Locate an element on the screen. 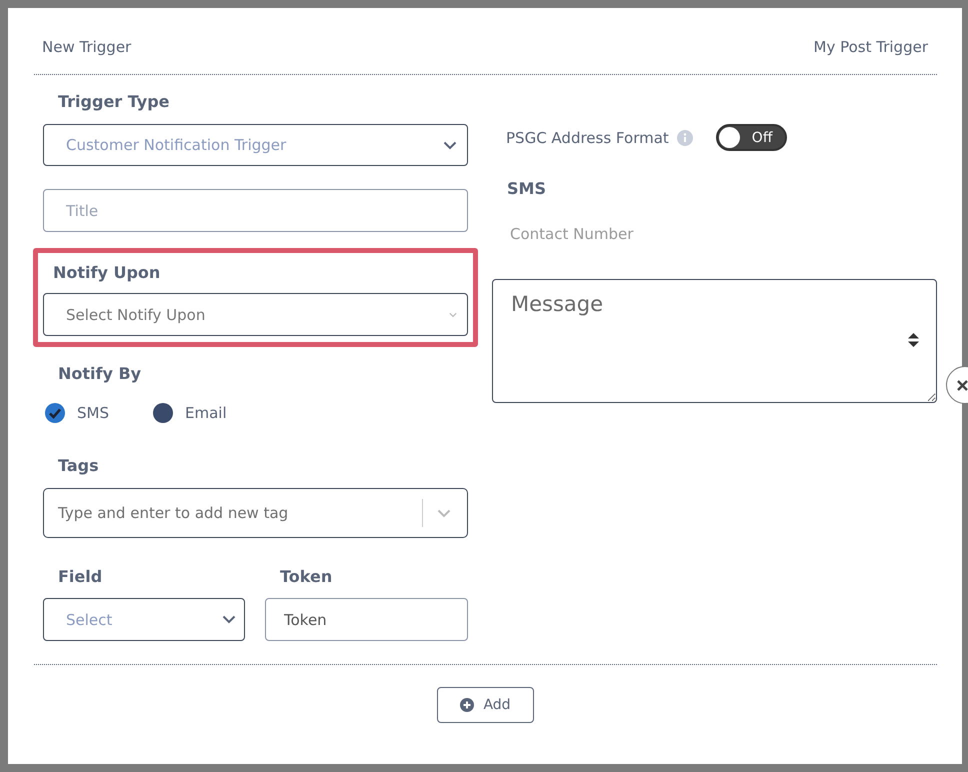  checkbox-option: SMS is located at coordinates (77, 413).